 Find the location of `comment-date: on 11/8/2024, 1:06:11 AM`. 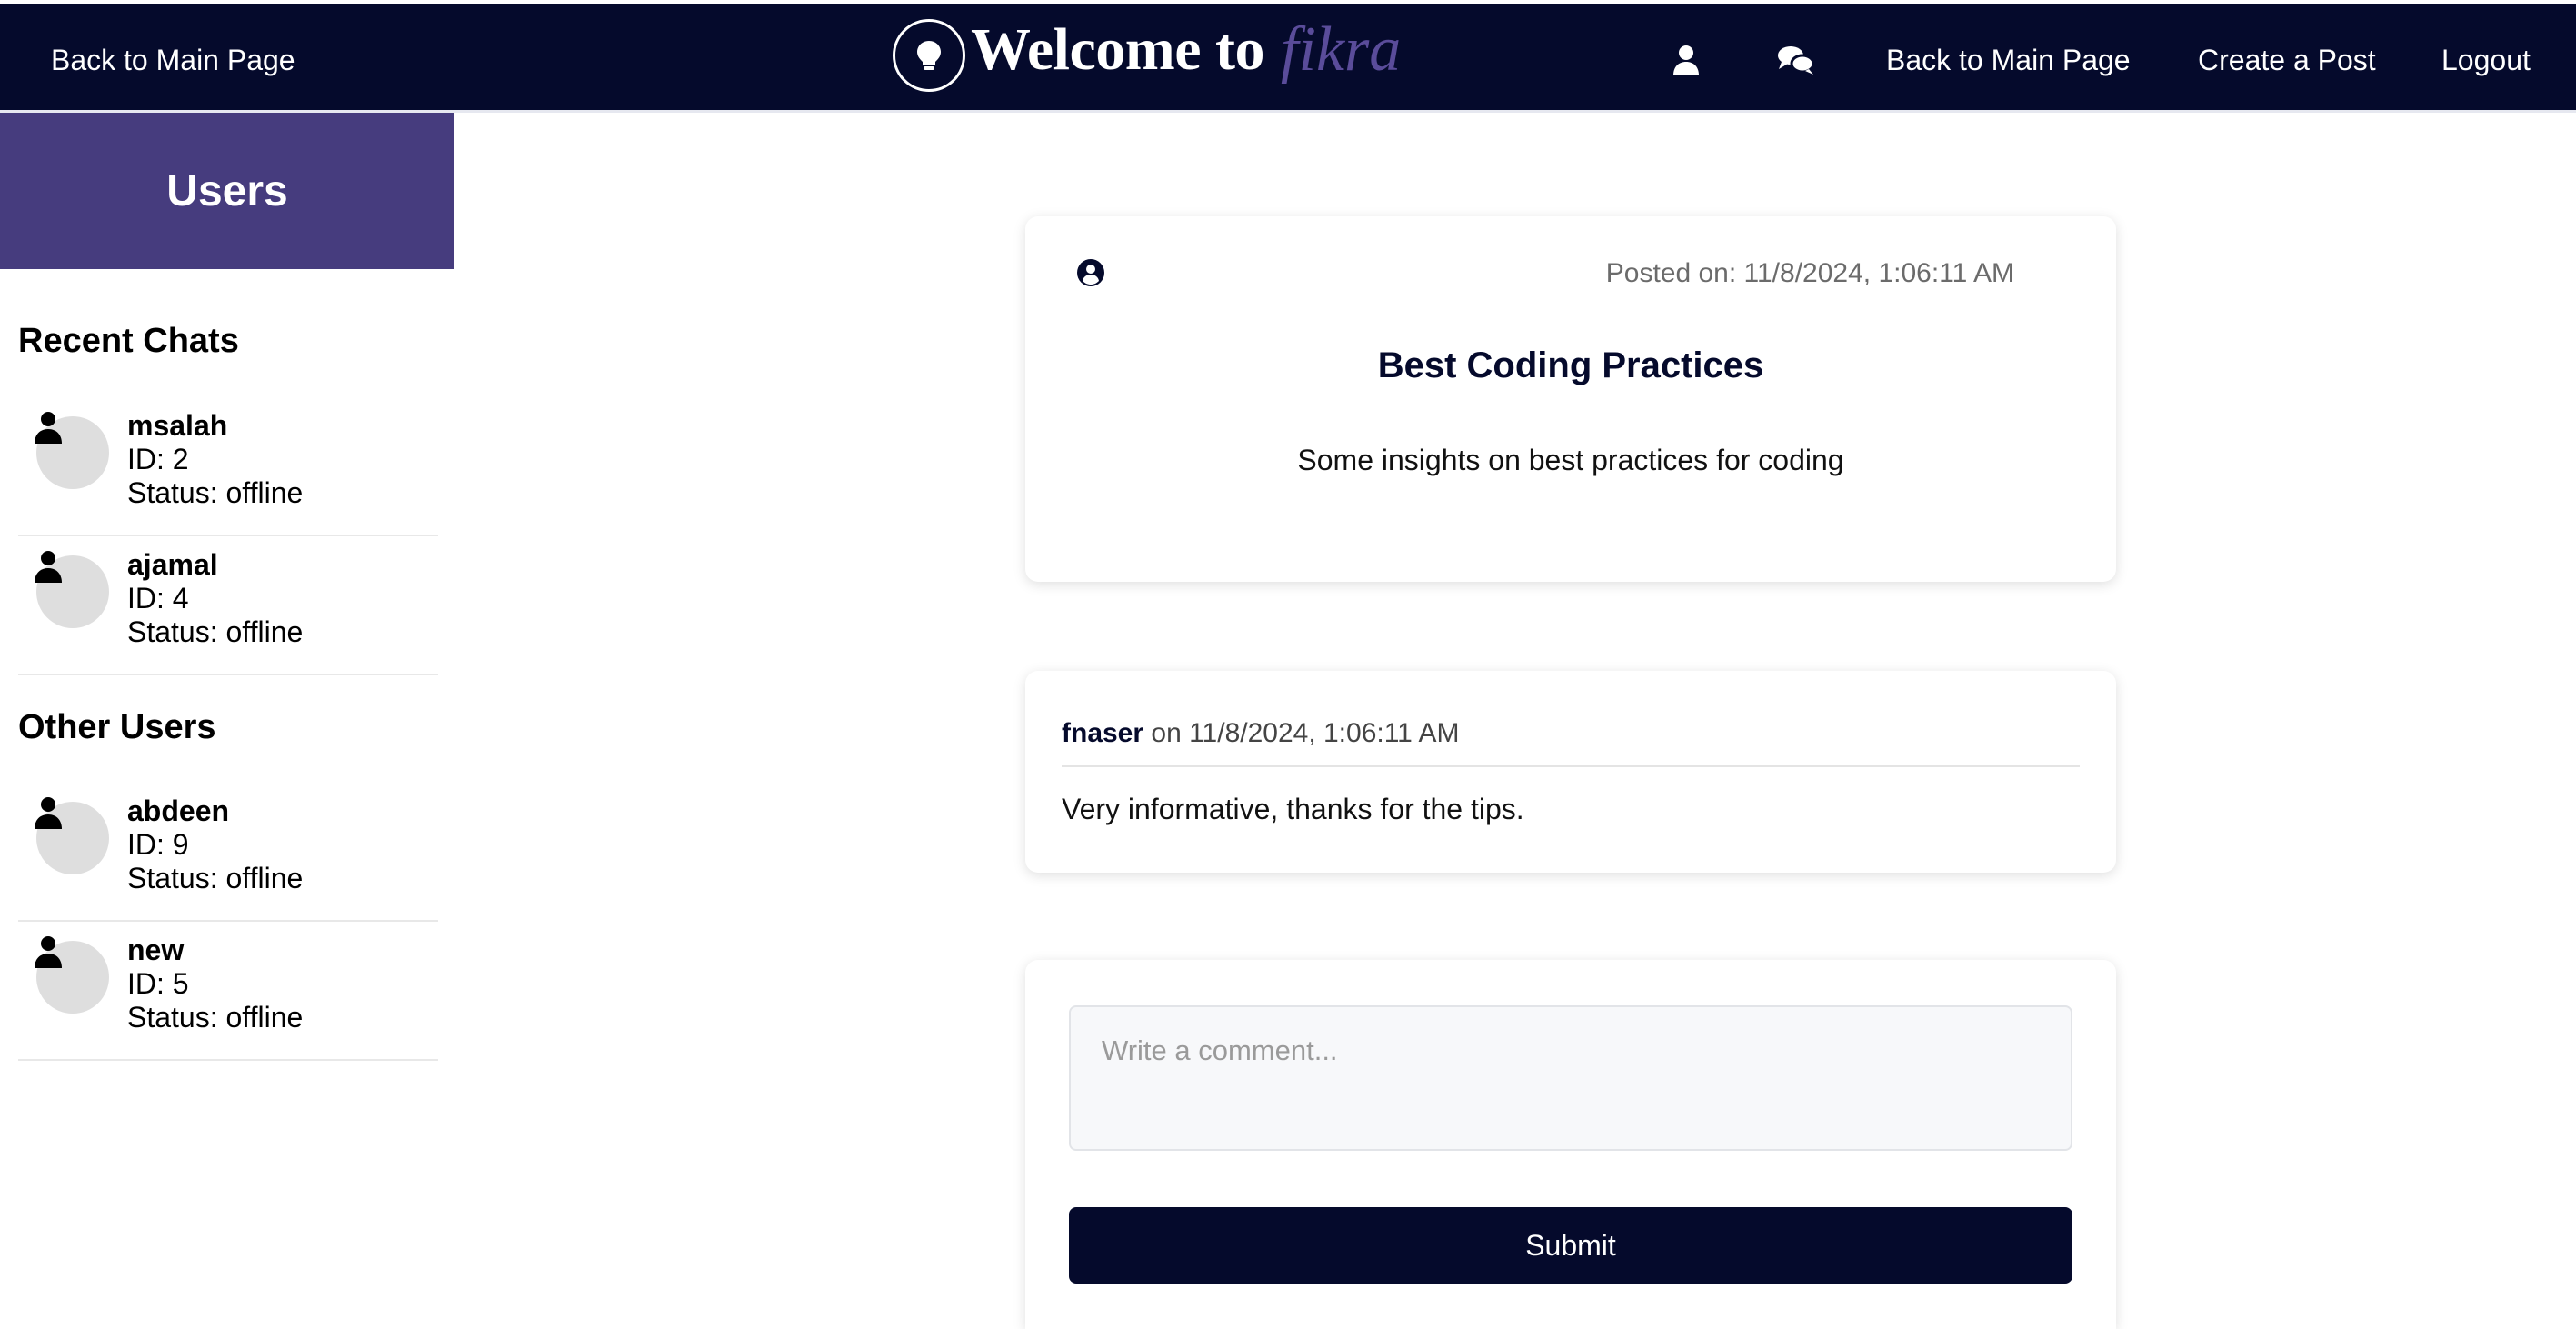

comment-date: on 11/8/2024, 1:06:11 AM is located at coordinates (1305, 733).